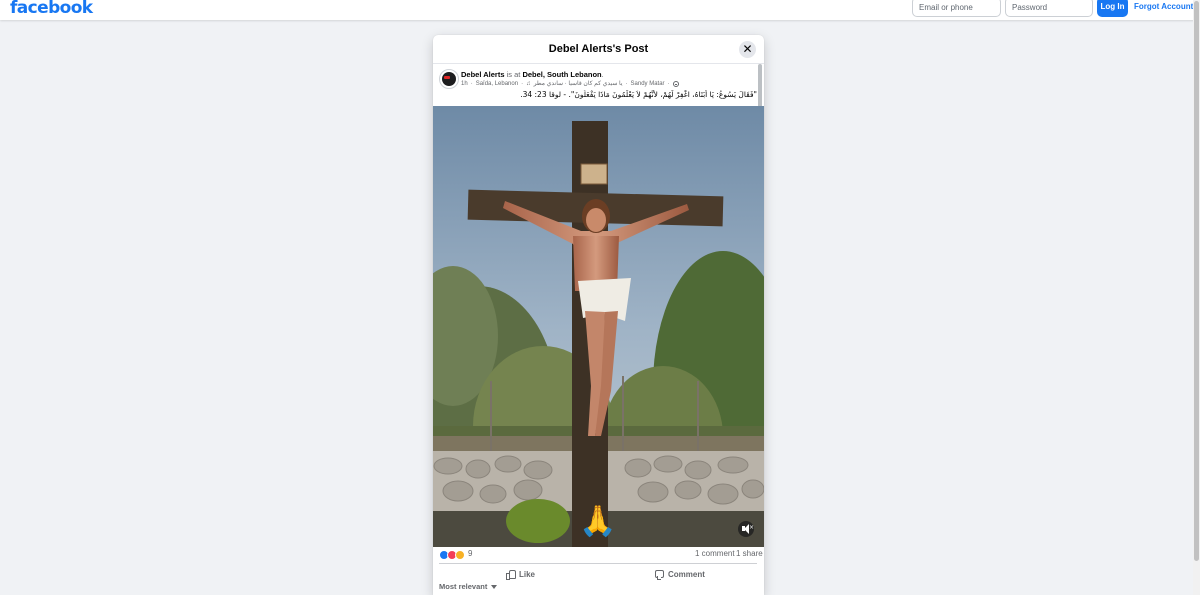  I want to click on modal-header: Debel Alerts's Post ✕, so click(598, 49).